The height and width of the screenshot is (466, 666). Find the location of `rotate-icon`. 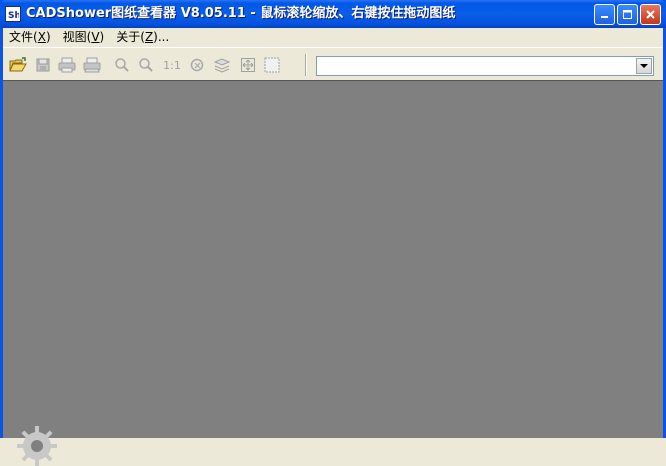

rotate-icon is located at coordinates (197, 65).